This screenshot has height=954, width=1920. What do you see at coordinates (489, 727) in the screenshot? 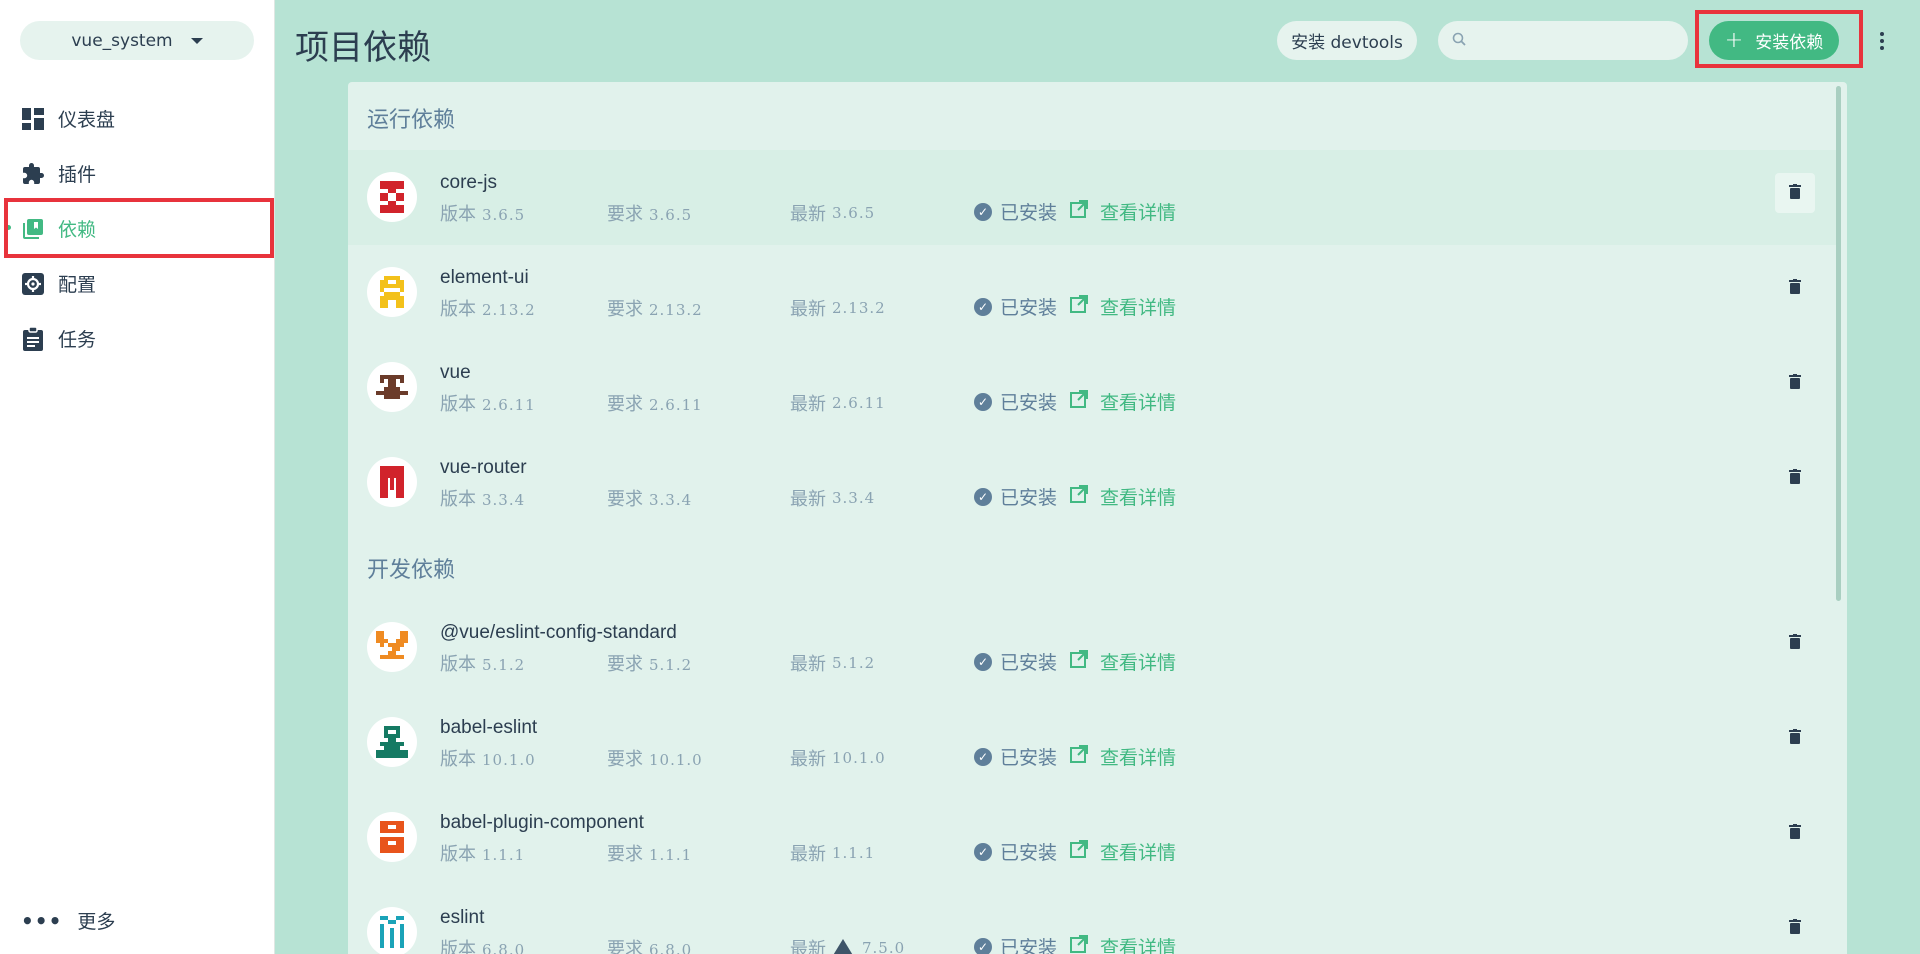
I see `dependency-name: babel-eslint` at bounding box center [489, 727].